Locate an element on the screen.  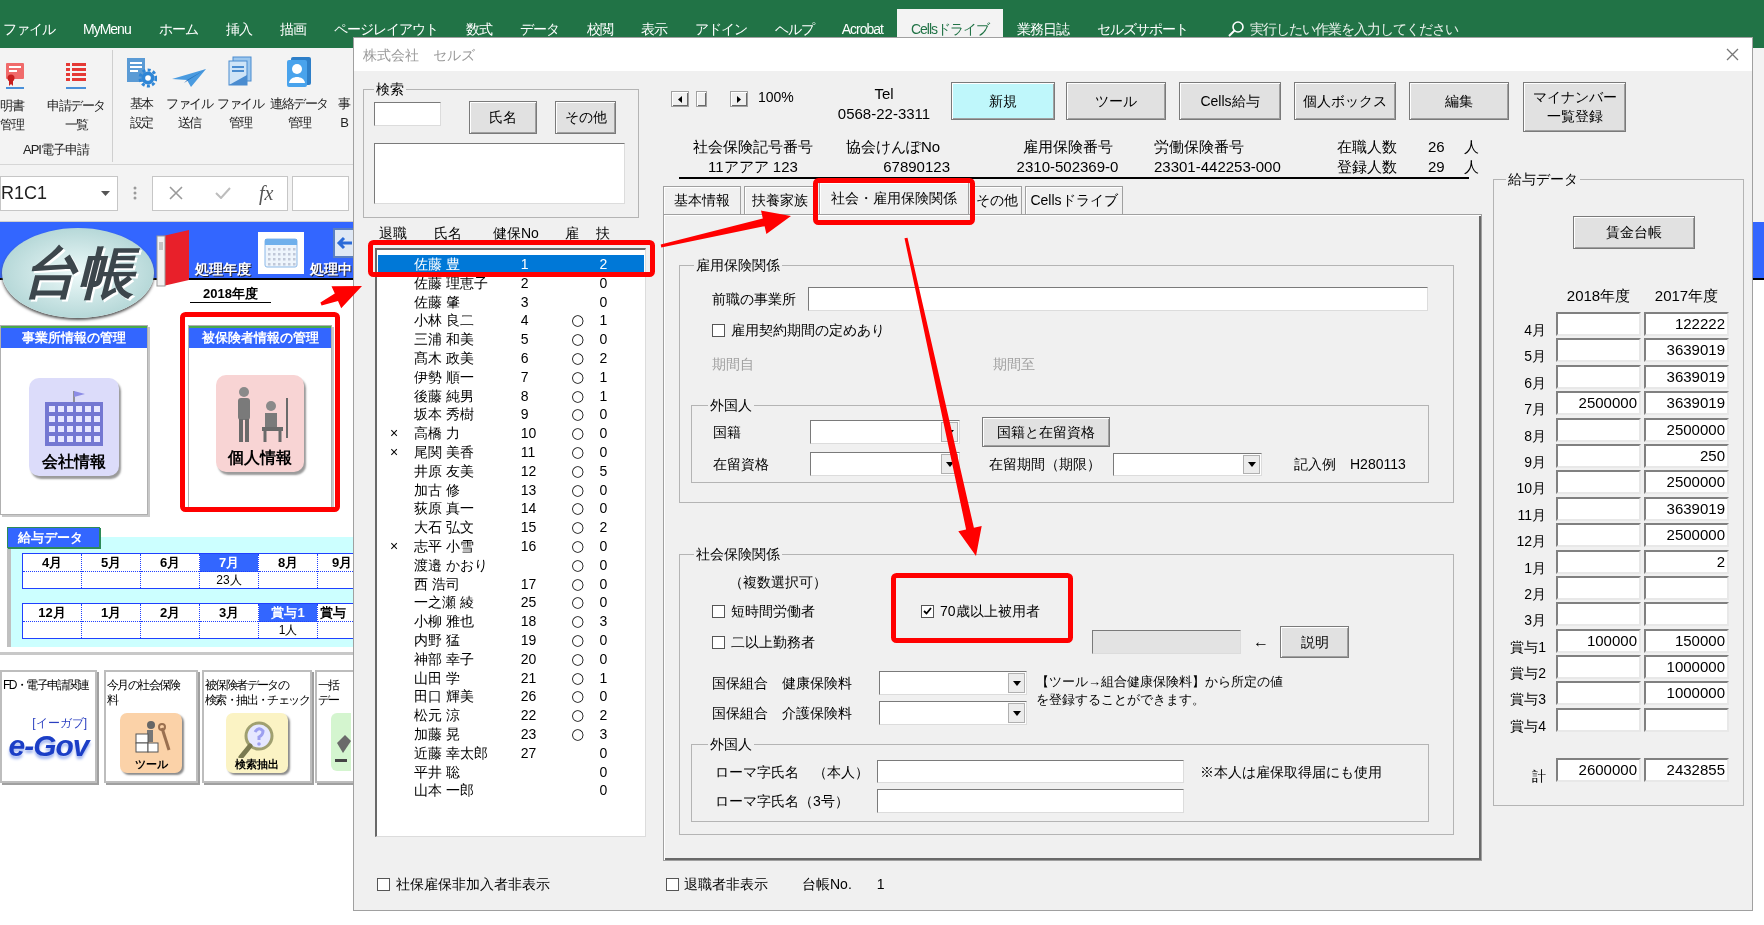
list-item: 近藤 幸太郎 27 0 is located at coordinates (511, 753).